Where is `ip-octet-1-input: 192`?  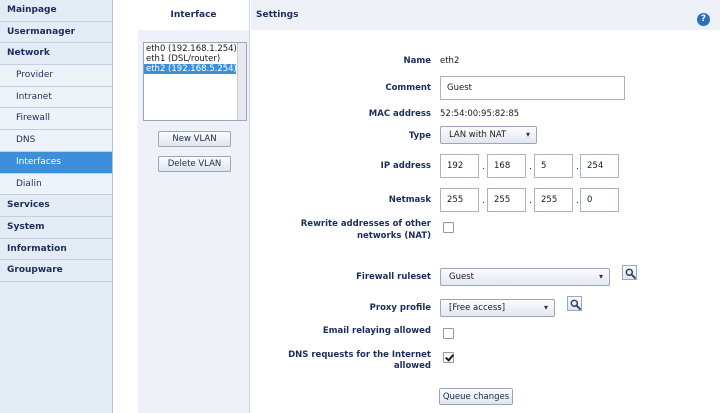 ip-octet-1-input: 192 is located at coordinates (459, 166).